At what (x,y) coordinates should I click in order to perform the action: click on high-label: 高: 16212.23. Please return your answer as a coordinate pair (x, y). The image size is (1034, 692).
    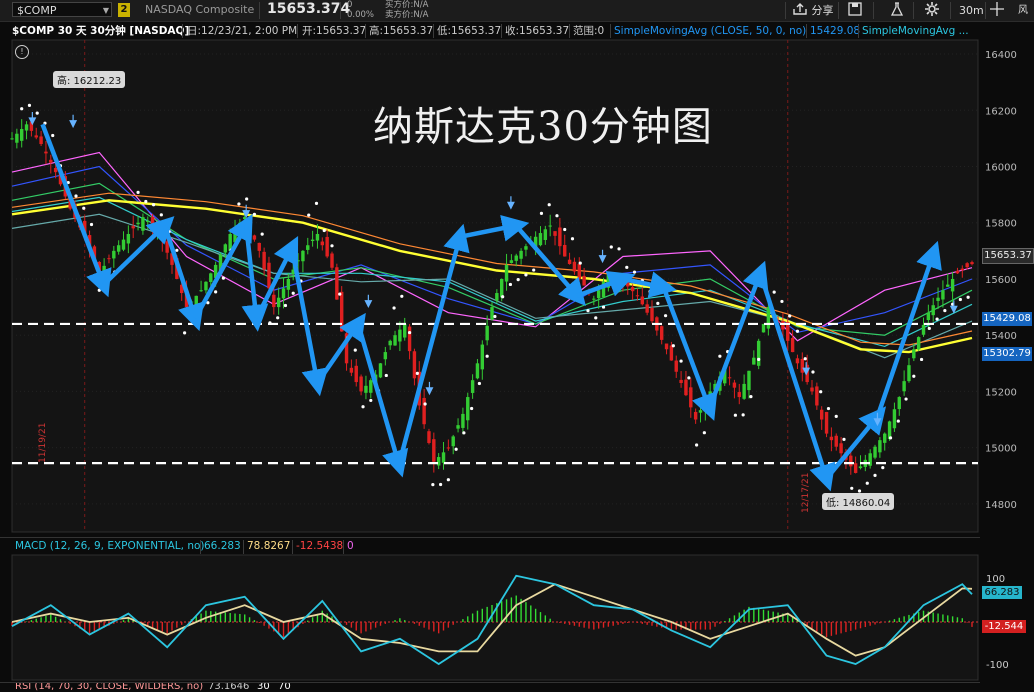
    Looking at the image, I should click on (89, 79).